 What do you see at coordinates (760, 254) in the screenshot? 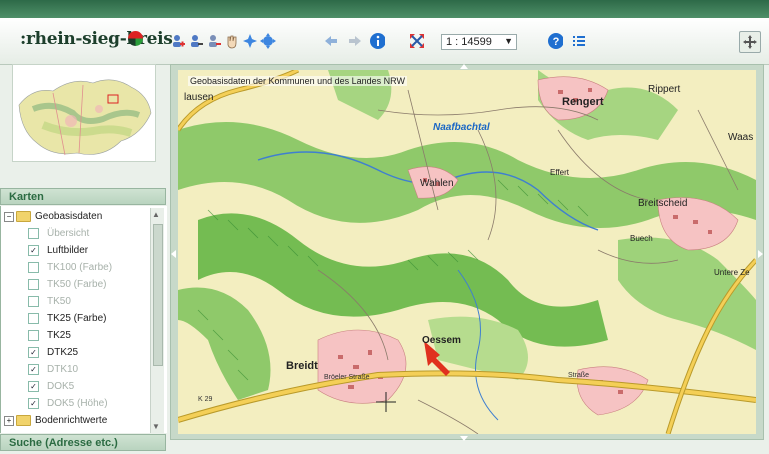
I see `pan-east-icon` at bounding box center [760, 254].